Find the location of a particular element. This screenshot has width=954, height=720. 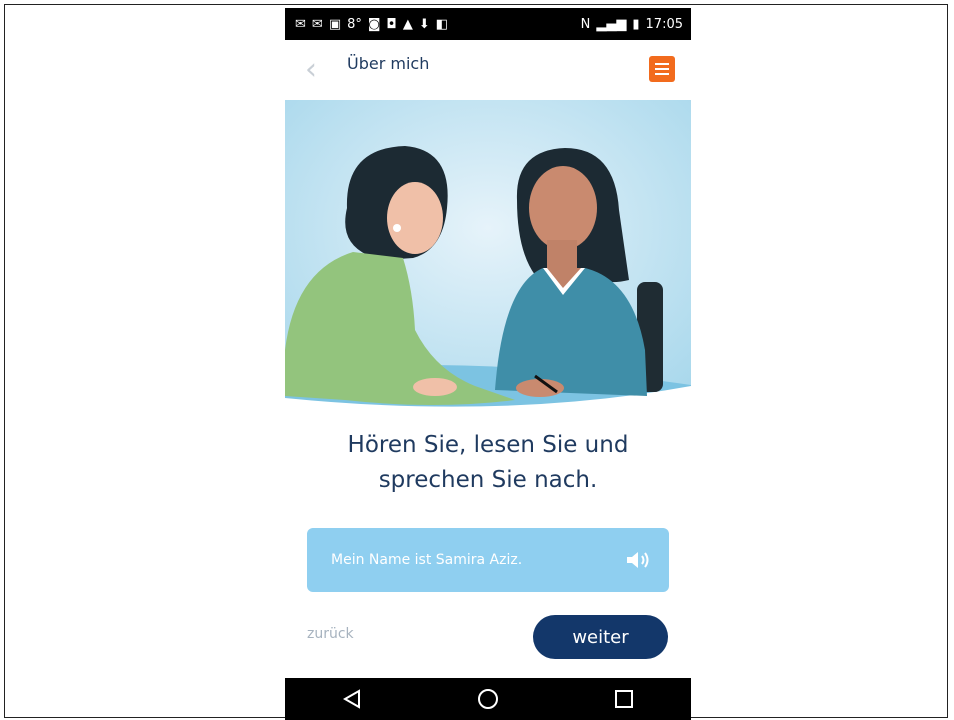

hamburger-icon is located at coordinates (662, 64).